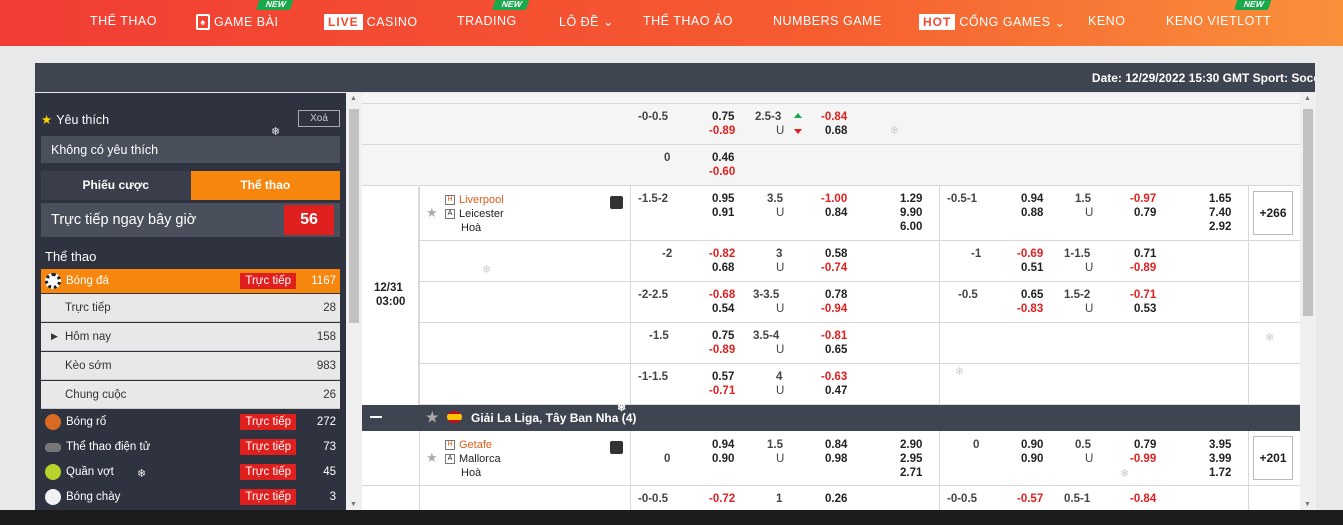 The height and width of the screenshot is (525, 1343). Describe the element at coordinates (1220, 199) in the screenshot. I see `odds-cell: 1.65` at that location.